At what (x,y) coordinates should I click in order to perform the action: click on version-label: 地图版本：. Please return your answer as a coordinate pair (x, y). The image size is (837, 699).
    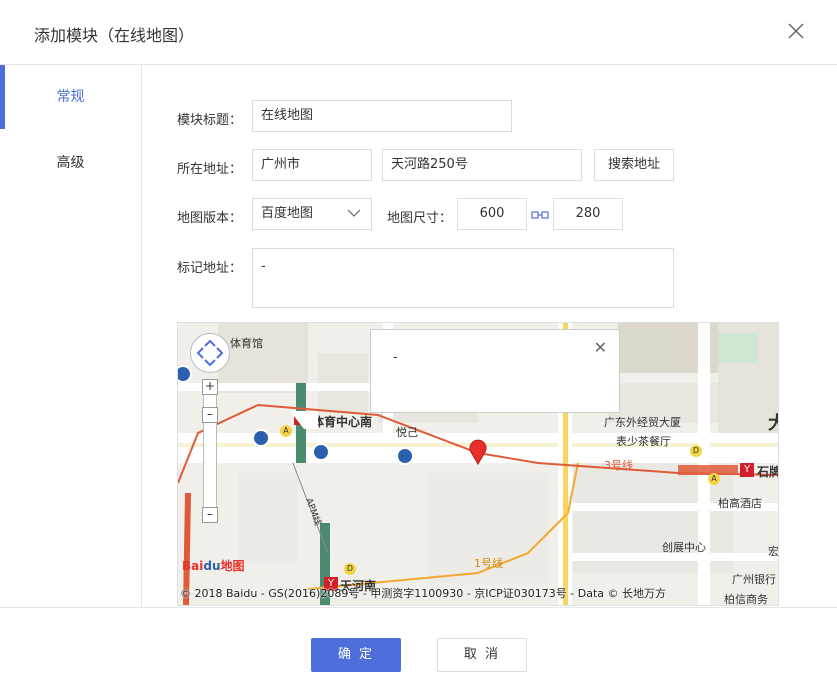
    Looking at the image, I should click on (210, 218).